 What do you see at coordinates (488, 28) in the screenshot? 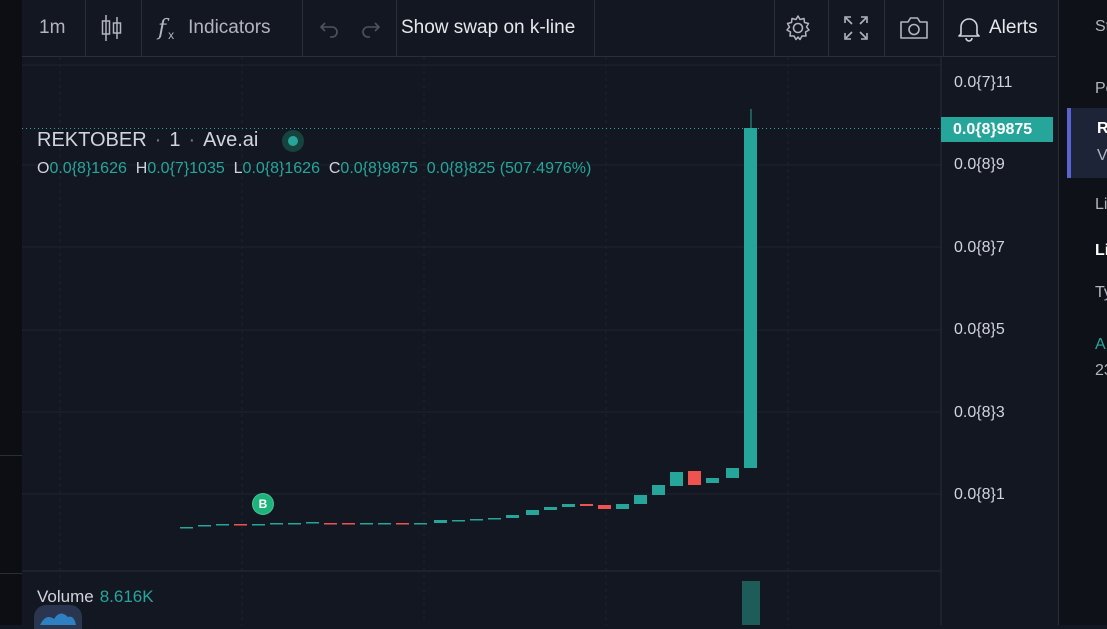
I see `show-swap-toggle: Show swap on k-line` at bounding box center [488, 28].